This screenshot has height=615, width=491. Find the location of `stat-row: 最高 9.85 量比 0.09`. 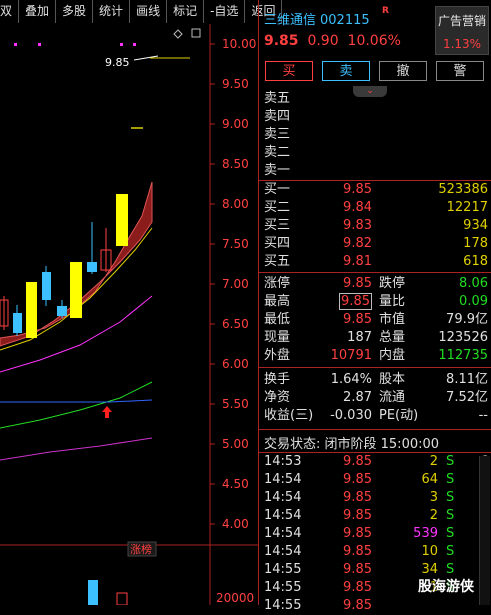

stat-row: 最高 9.85 量比 0.09 is located at coordinates (376, 302).